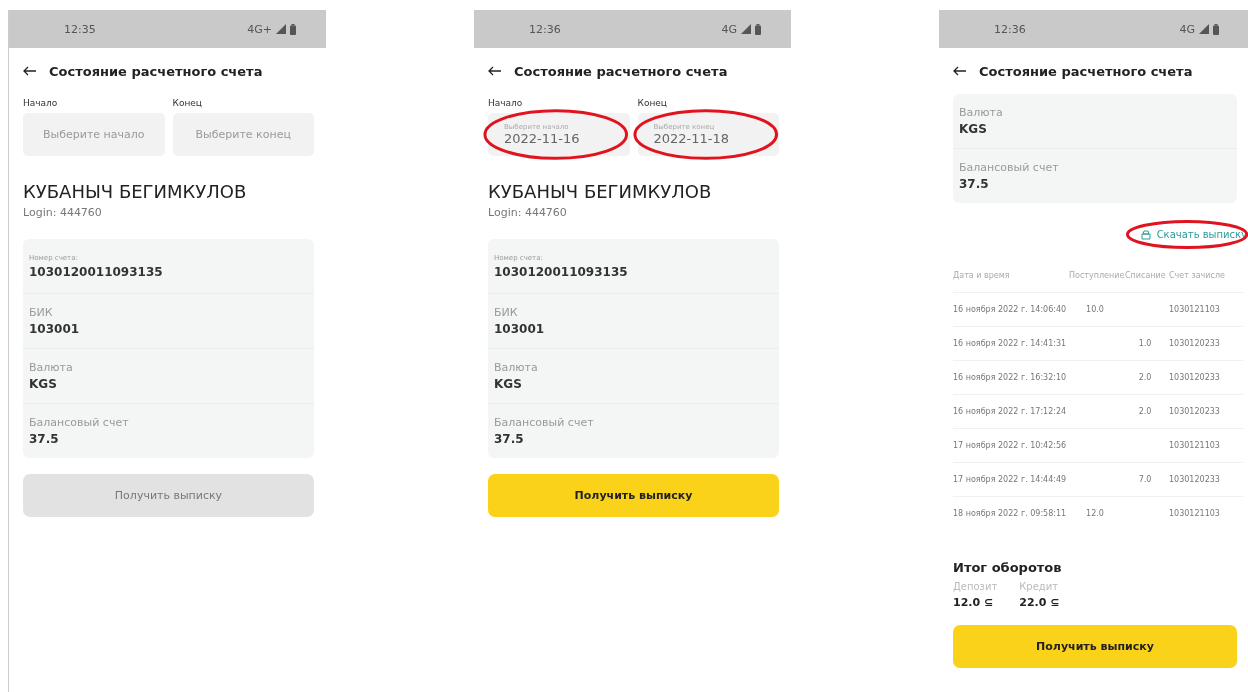  I want to click on totals-label: Кредит, so click(1039, 586).